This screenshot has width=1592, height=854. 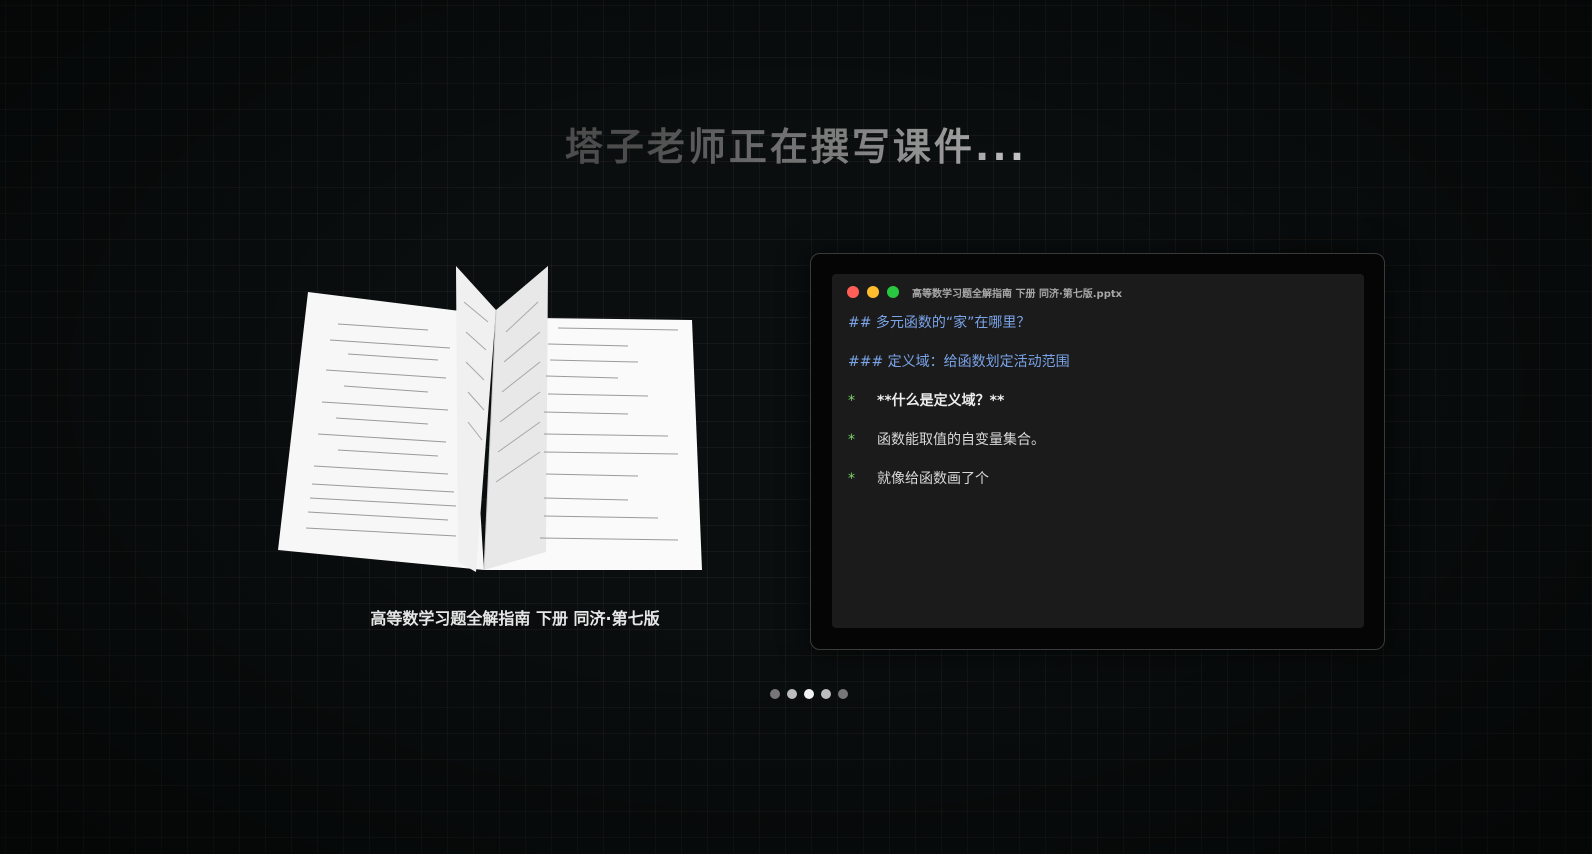 I want to click on bullet-text: 函数能取值的自变量集合。, so click(x=961, y=440).